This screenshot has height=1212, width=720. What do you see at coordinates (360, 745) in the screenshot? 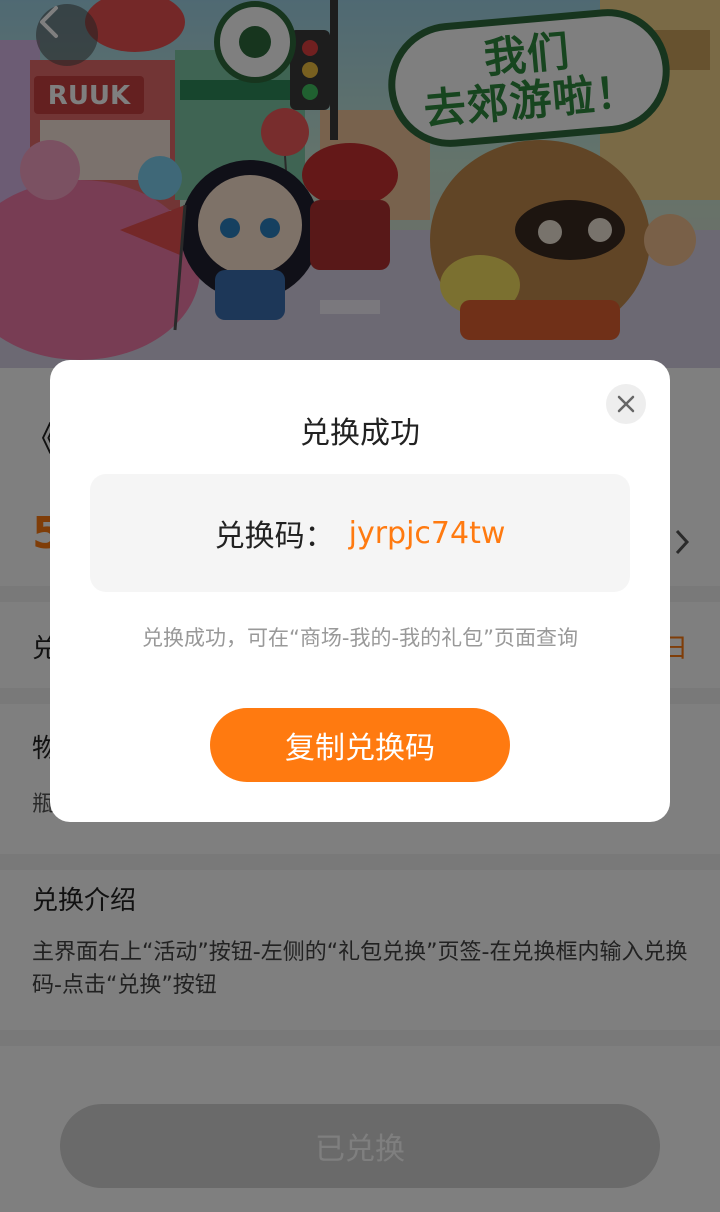
I see `copy-code-button: 复制兑换码` at bounding box center [360, 745].